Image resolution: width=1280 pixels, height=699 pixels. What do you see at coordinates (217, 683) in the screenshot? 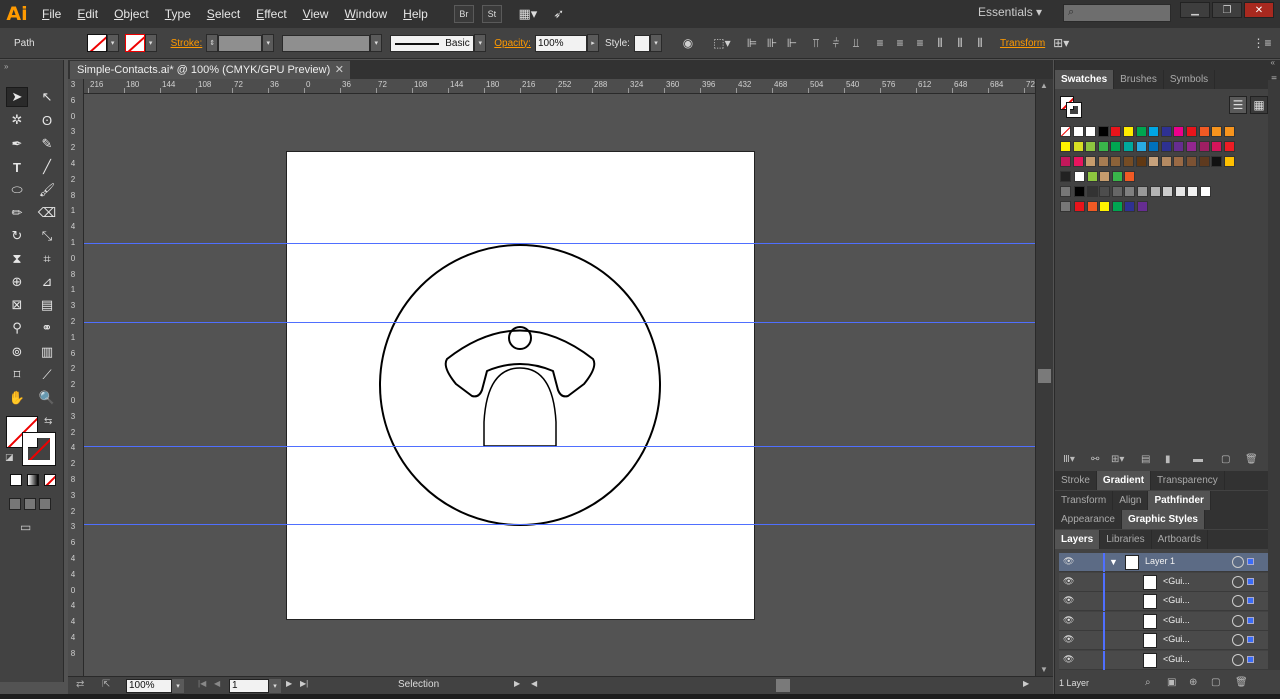
I see `previous-artboard-icon: ◀` at bounding box center [217, 683].